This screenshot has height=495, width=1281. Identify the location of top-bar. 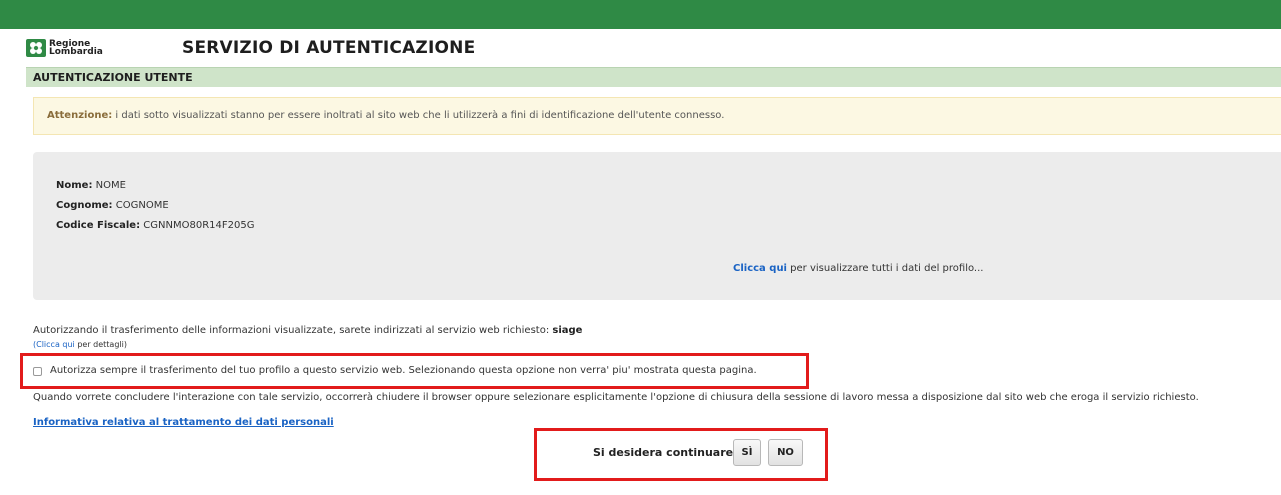
(640, 14).